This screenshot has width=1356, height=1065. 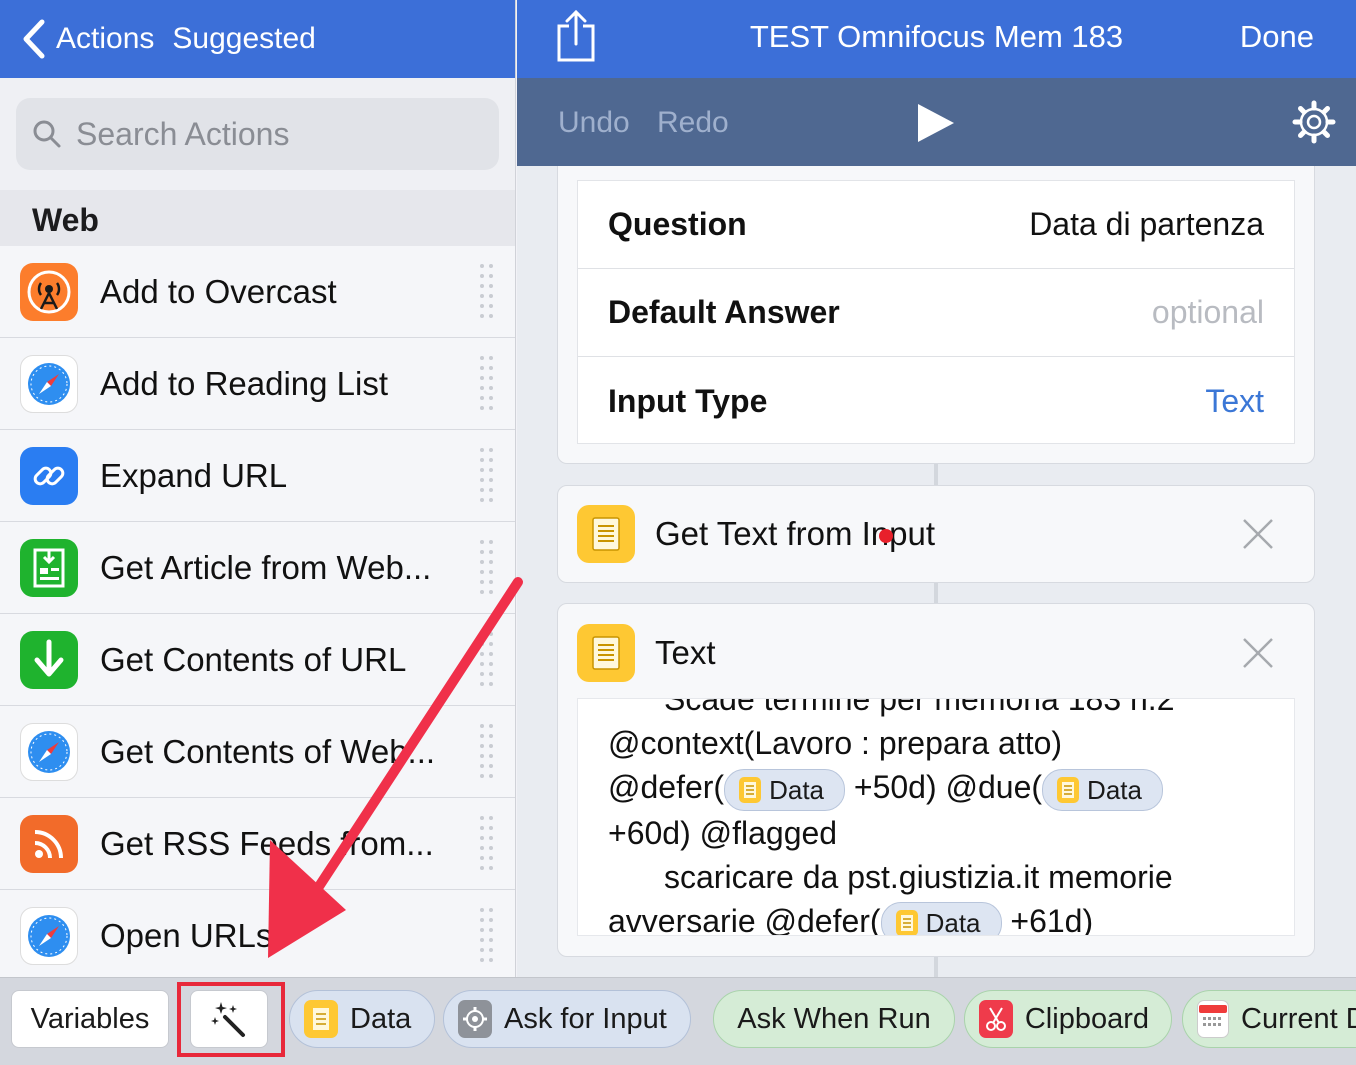 I want to click on text-segment: +61d), so click(x=1052, y=919).